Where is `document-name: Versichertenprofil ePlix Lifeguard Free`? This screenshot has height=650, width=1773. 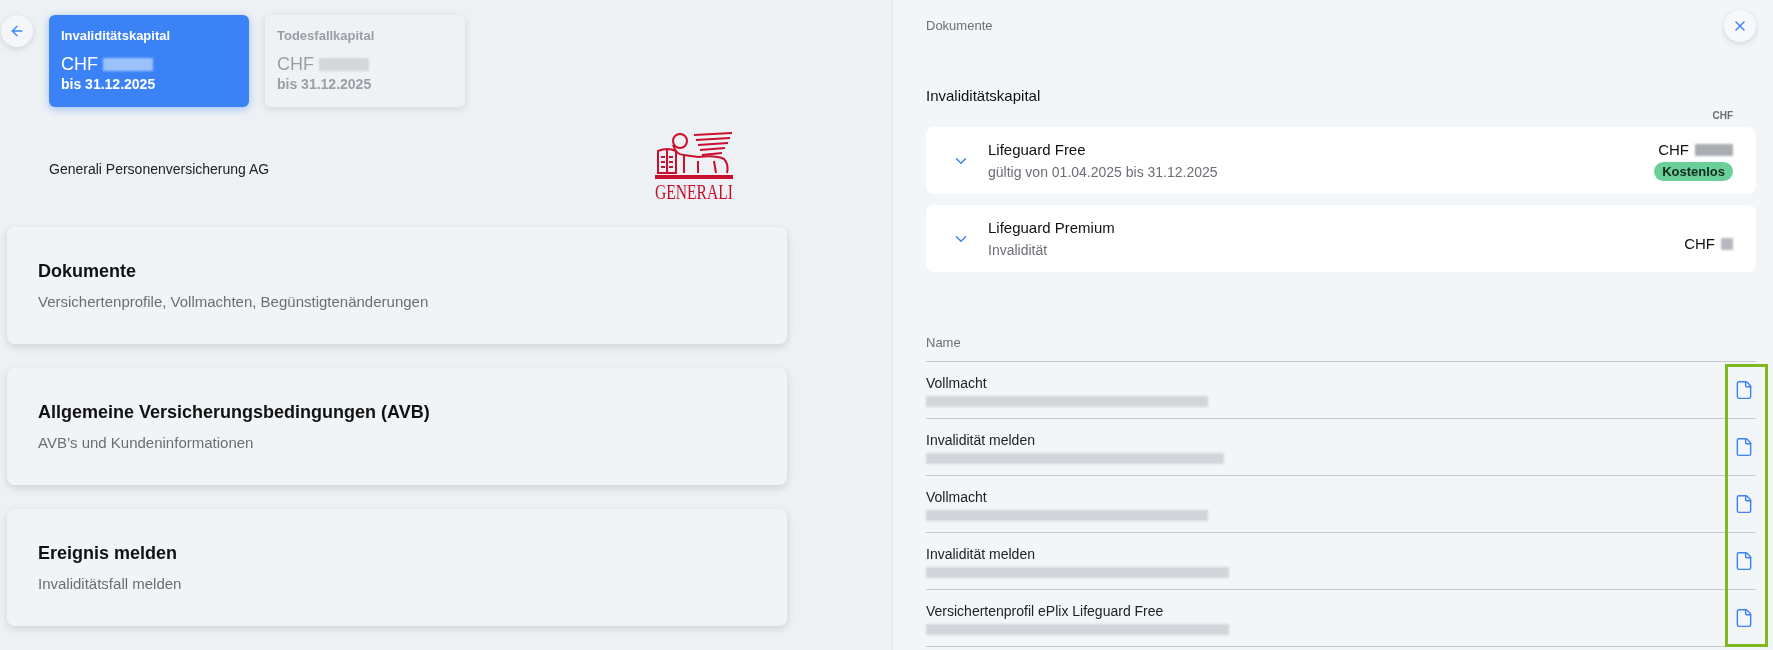 document-name: Versichertenprofil ePlix Lifeguard Free is located at coordinates (1045, 610).